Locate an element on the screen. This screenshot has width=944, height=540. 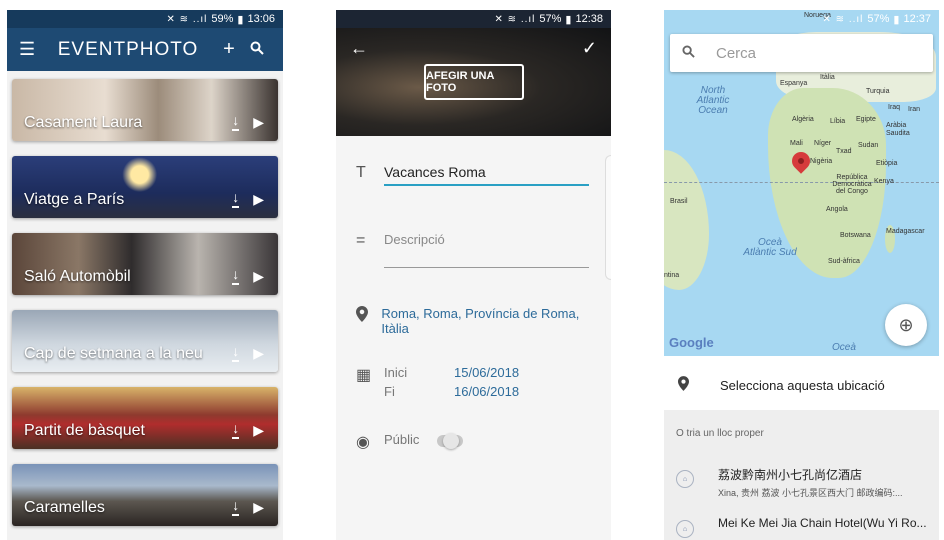
cover-photo-area: ← ✓ AFEGIR UNA FOTO is located at coordinates (473, 82).